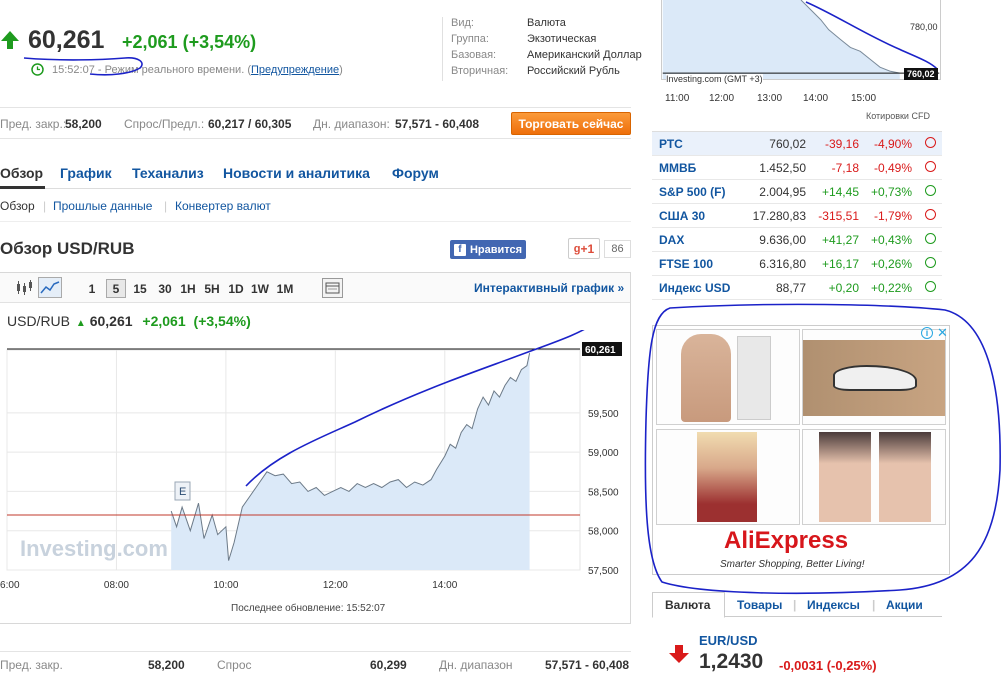  I want to click on info-row: Группа: Экзотическая, so click(546, 41).